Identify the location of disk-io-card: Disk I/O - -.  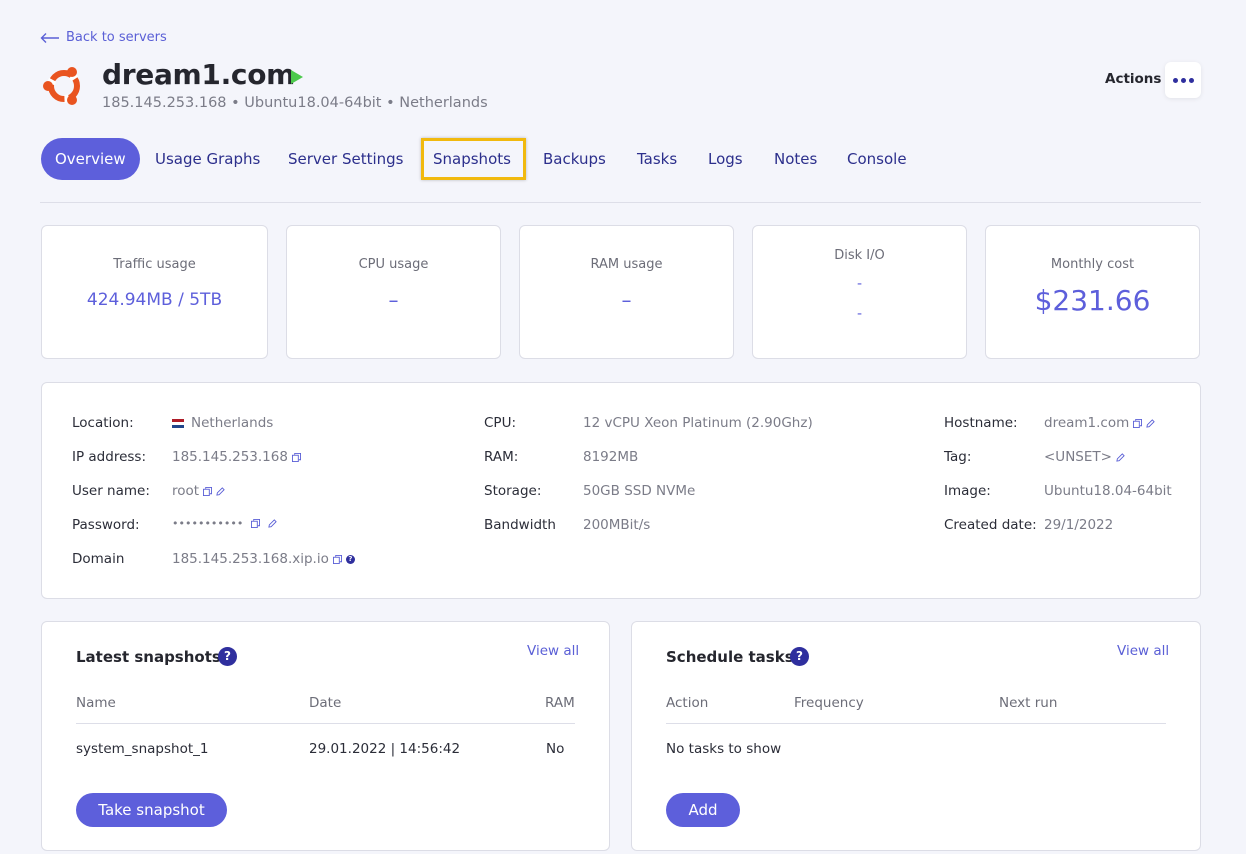
(859, 292).